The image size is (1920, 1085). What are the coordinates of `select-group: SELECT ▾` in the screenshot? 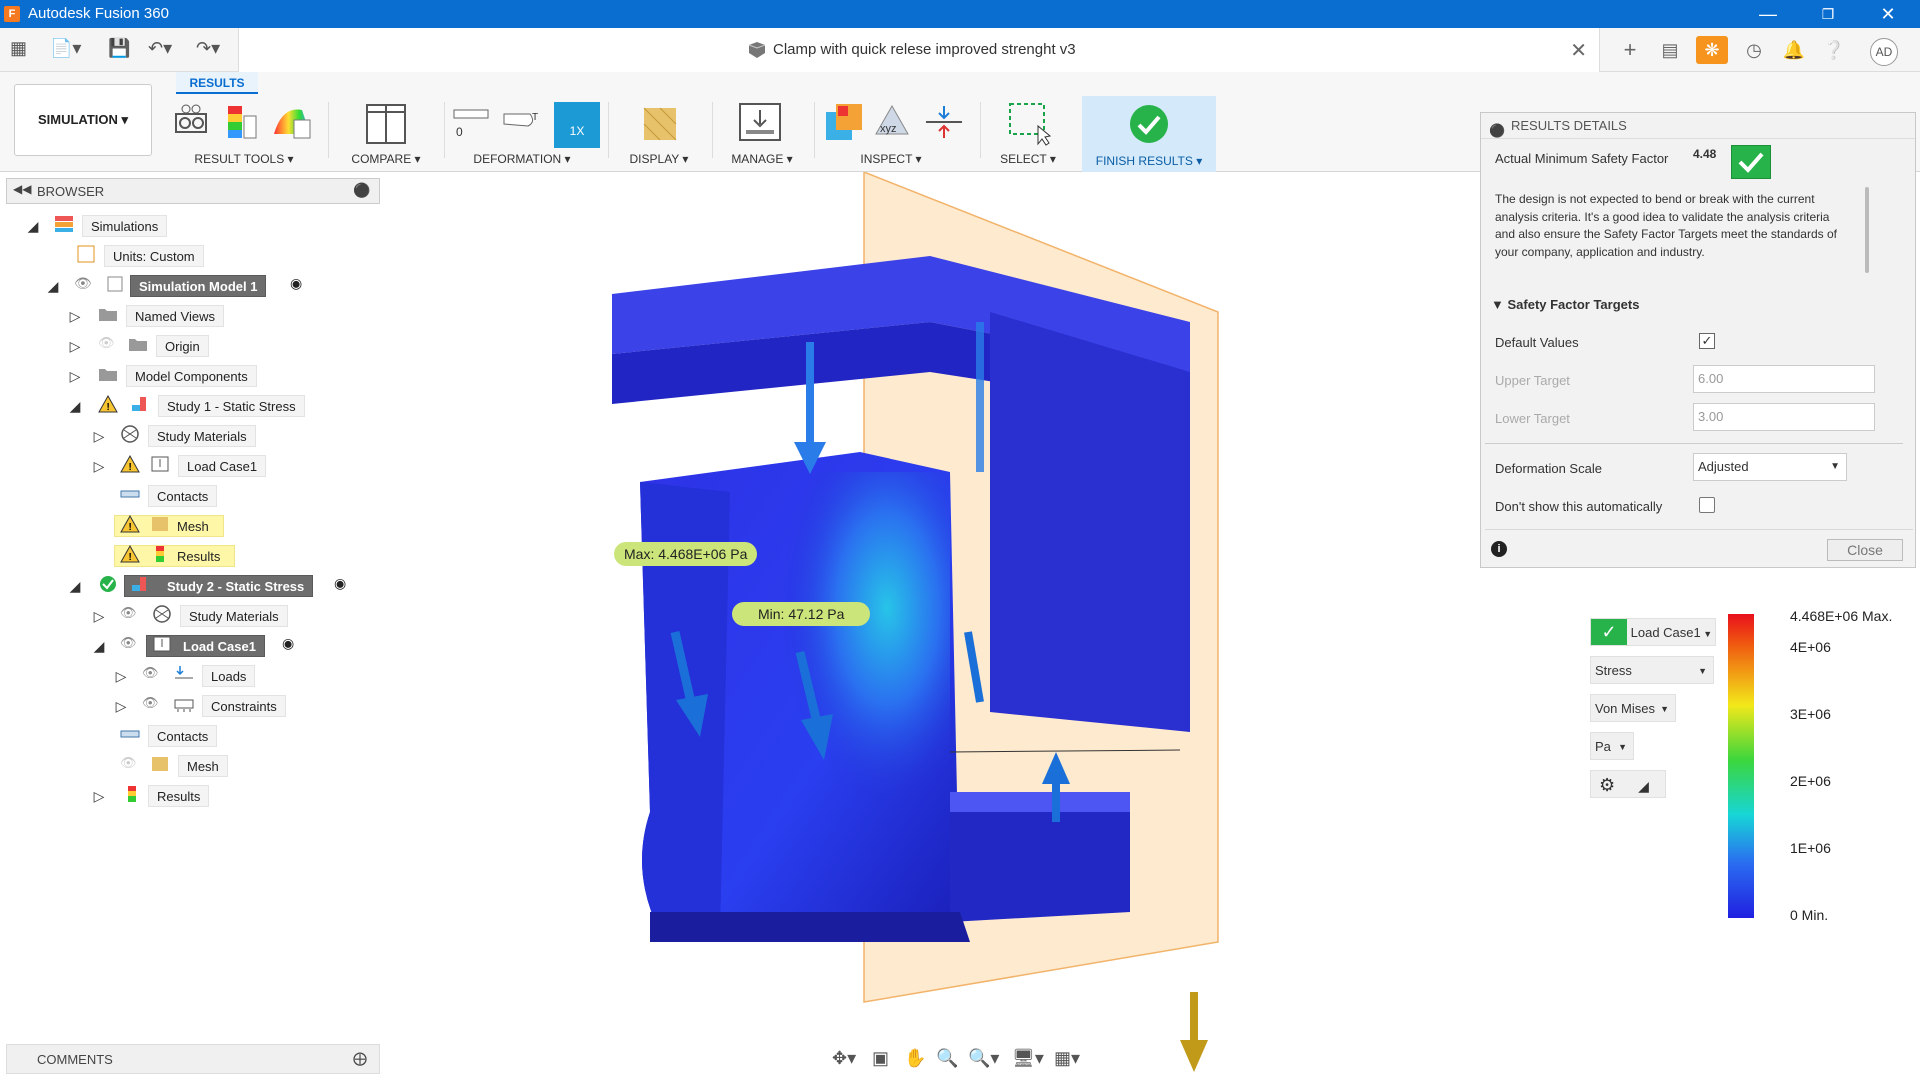 It's located at (1028, 133).